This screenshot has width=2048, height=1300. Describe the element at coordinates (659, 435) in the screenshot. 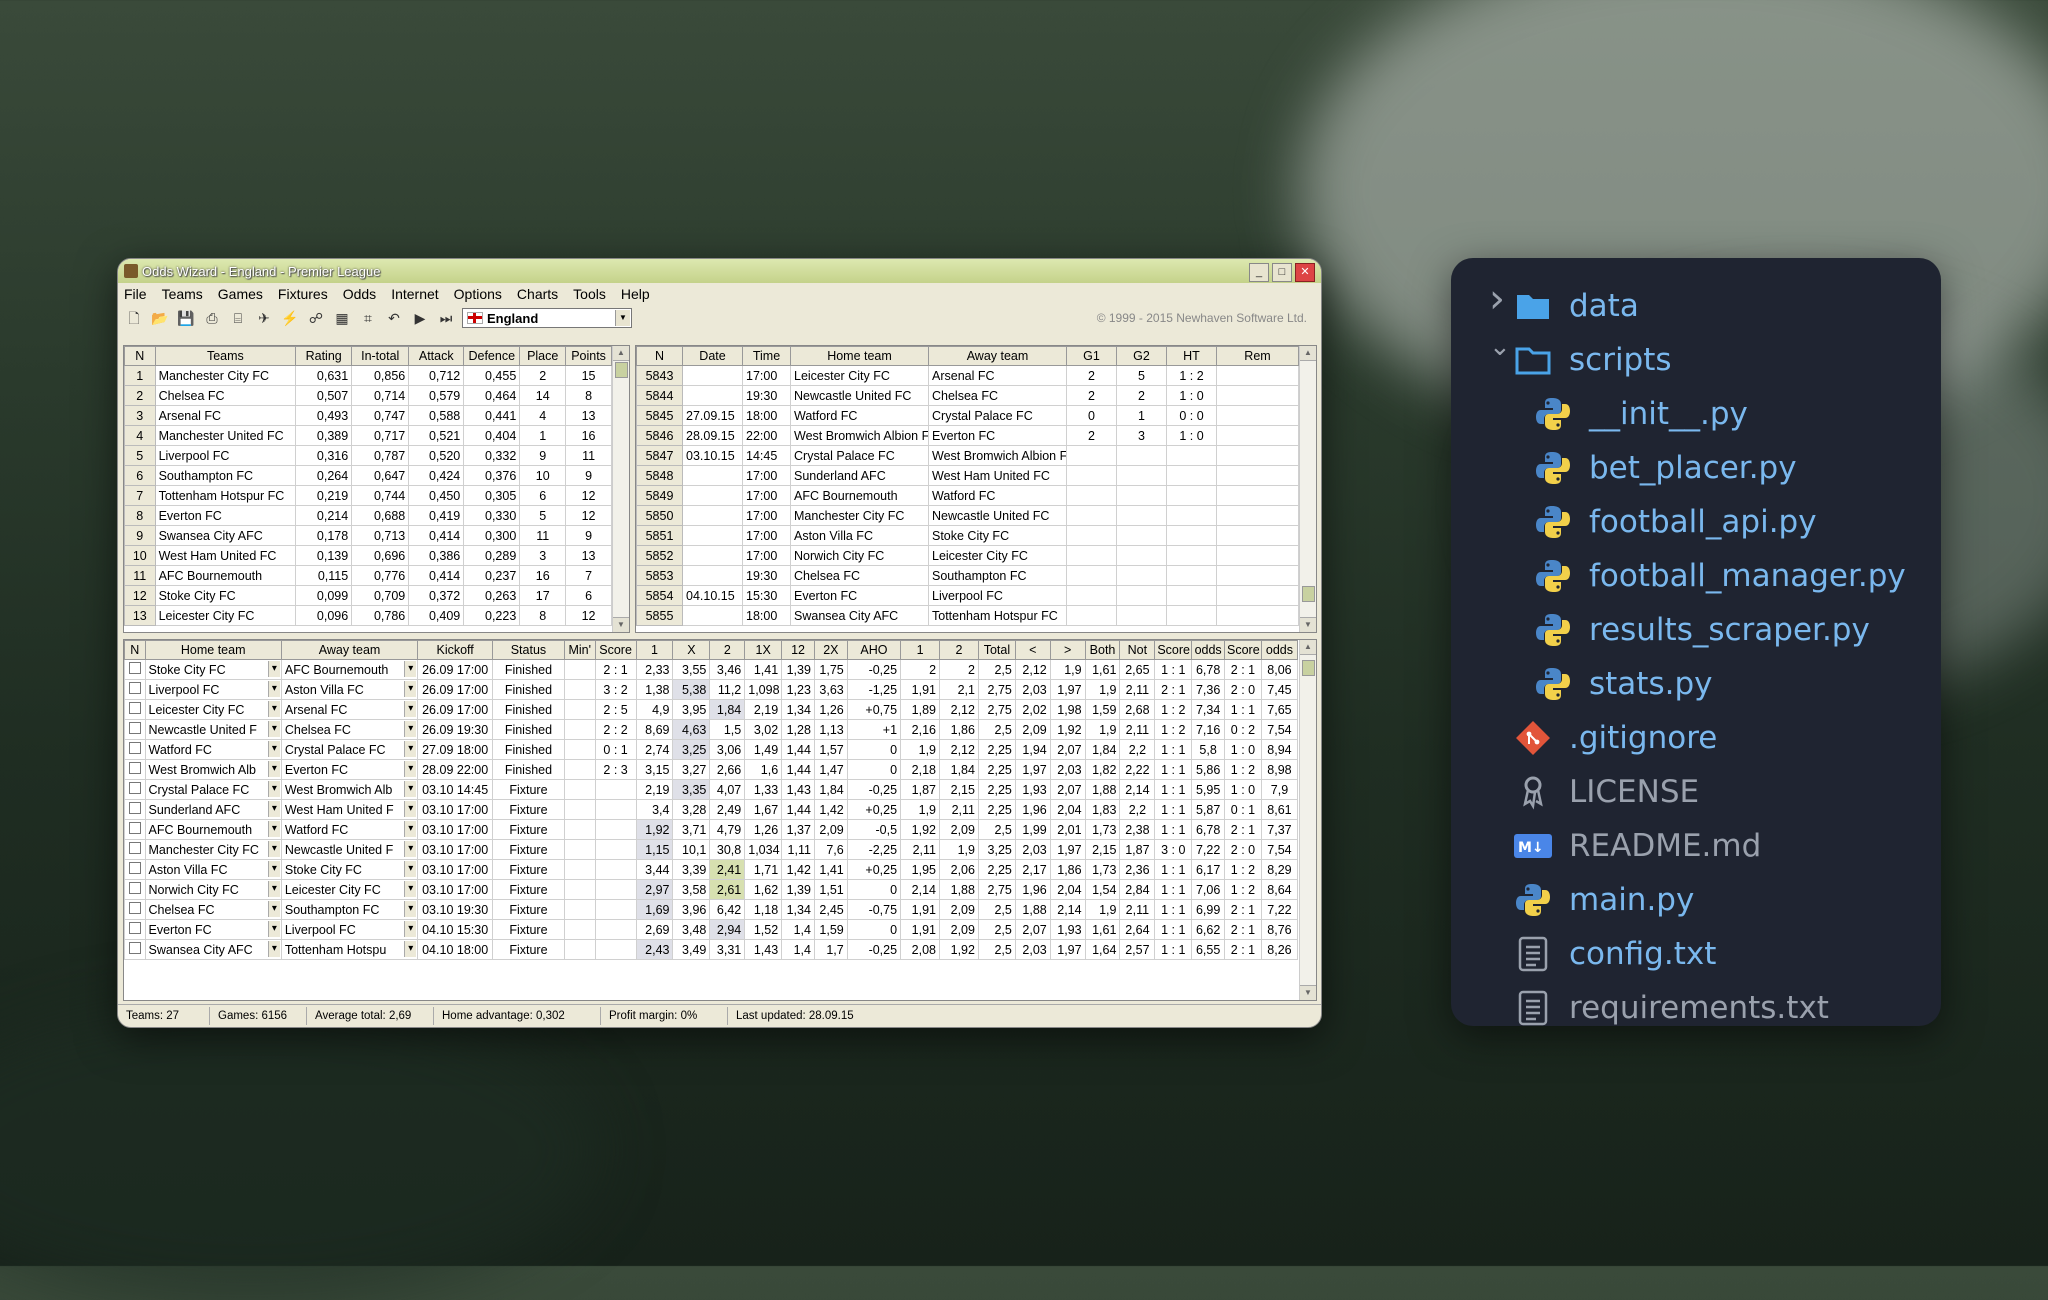

I see `game-number: 5846` at that location.